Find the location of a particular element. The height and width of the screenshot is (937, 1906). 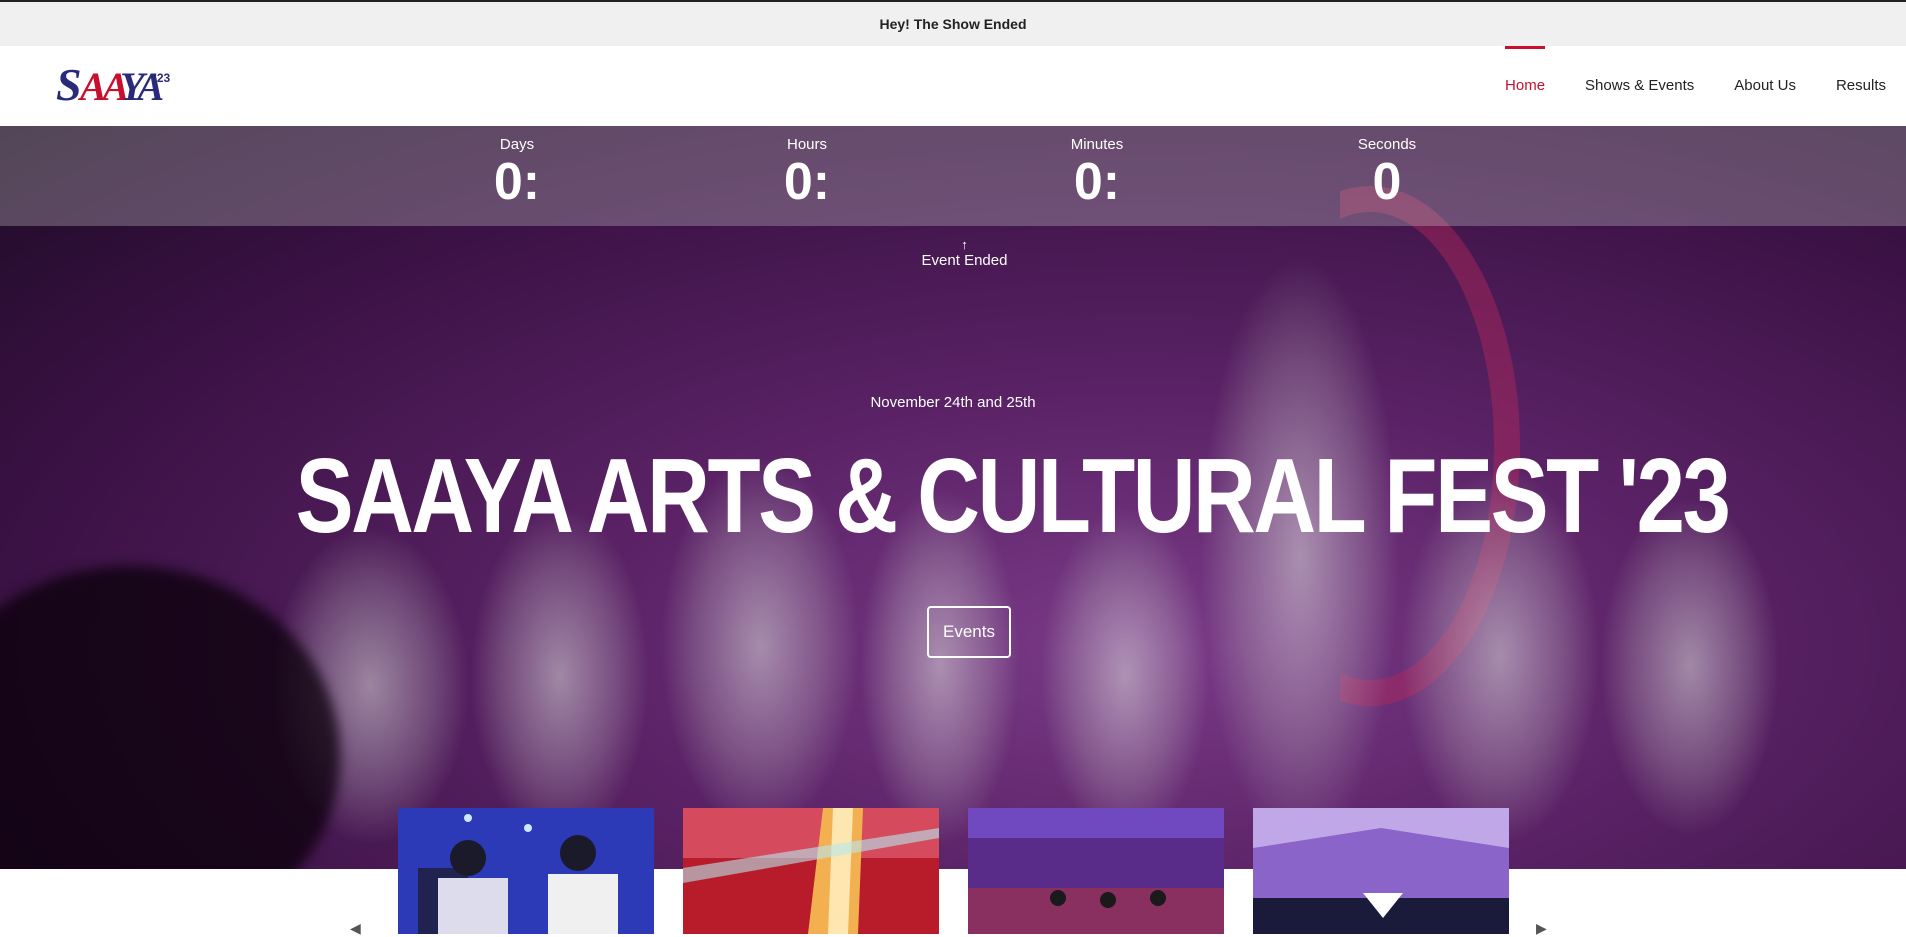

events-button: Events is located at coordinates (969, 632).